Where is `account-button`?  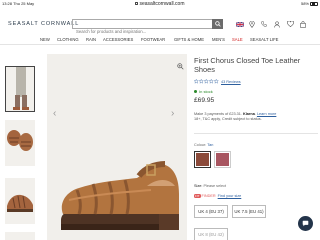 account-button is located at coordinates (277, 24).